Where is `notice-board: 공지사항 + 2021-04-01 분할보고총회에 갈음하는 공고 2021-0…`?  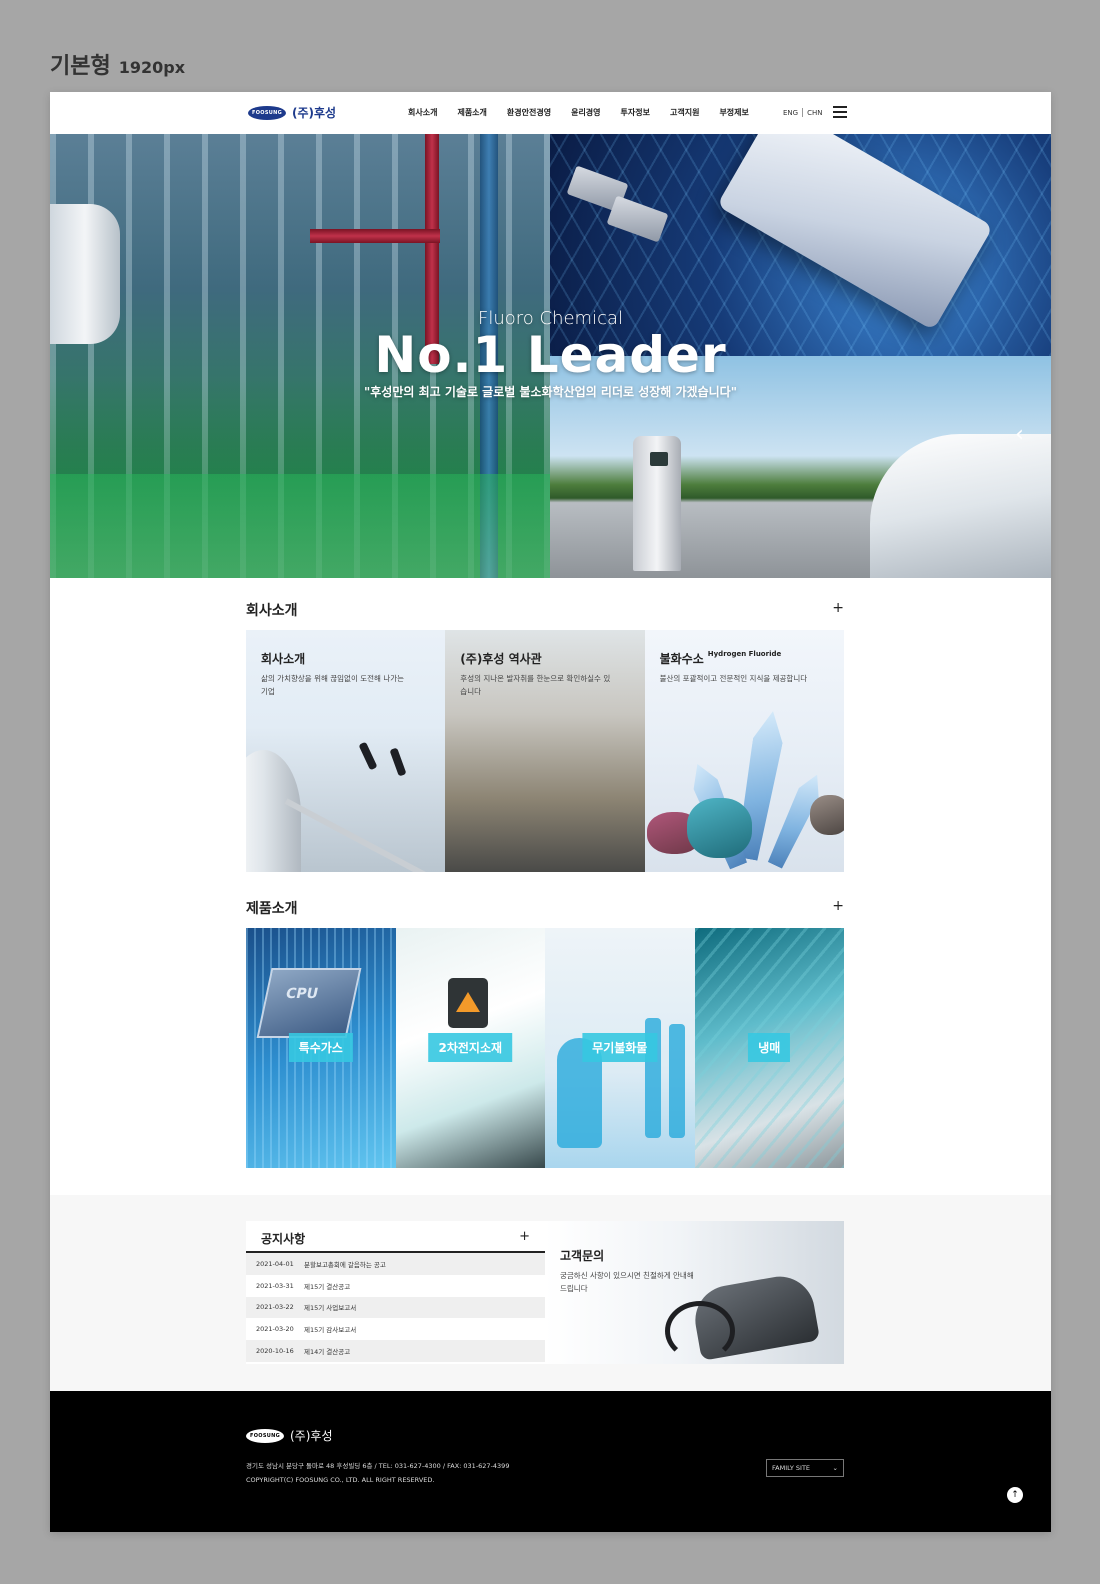
notice-board: 공지사항 + 2021-04-01 분할보고총회에 갈음하는 공고 2021-0… is located at coordinates (395, 1292).